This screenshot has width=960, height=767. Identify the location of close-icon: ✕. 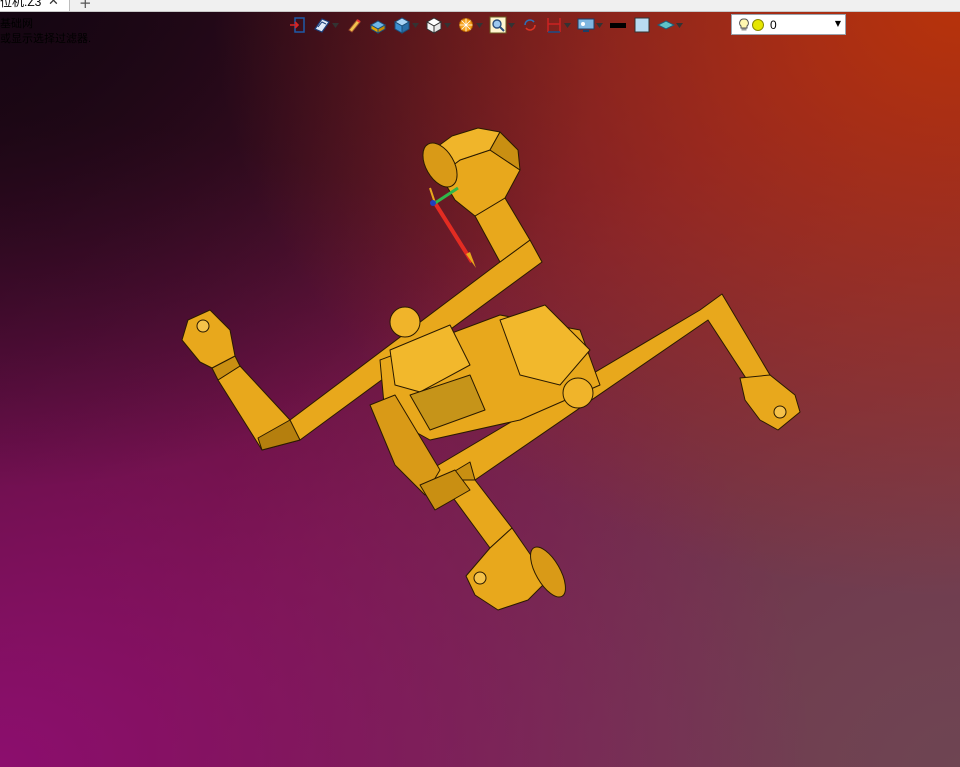
(53, 4).